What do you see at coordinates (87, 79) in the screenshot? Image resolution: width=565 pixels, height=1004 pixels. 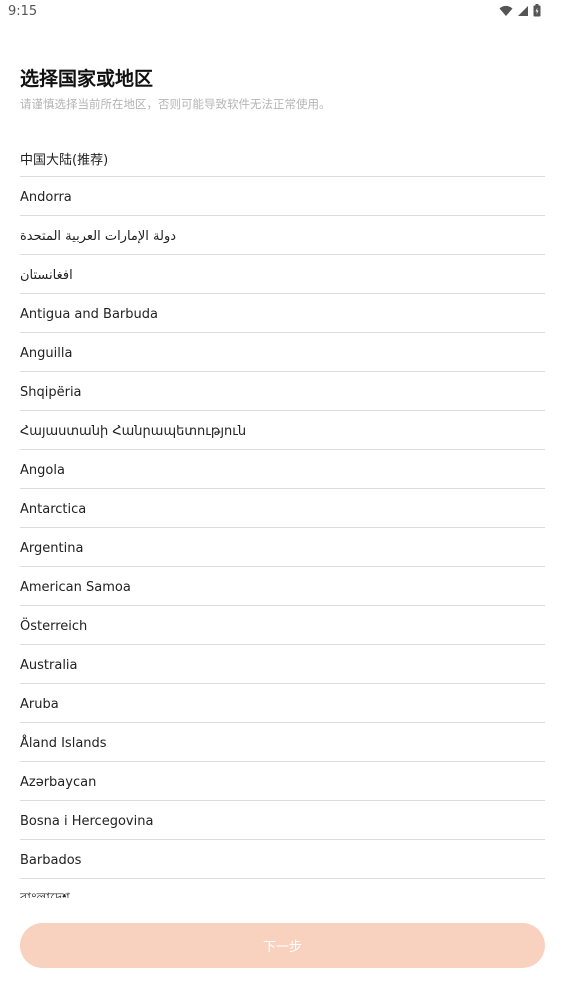 I see `page-title: 选择国家或地区` at bounding box center [87, 79].